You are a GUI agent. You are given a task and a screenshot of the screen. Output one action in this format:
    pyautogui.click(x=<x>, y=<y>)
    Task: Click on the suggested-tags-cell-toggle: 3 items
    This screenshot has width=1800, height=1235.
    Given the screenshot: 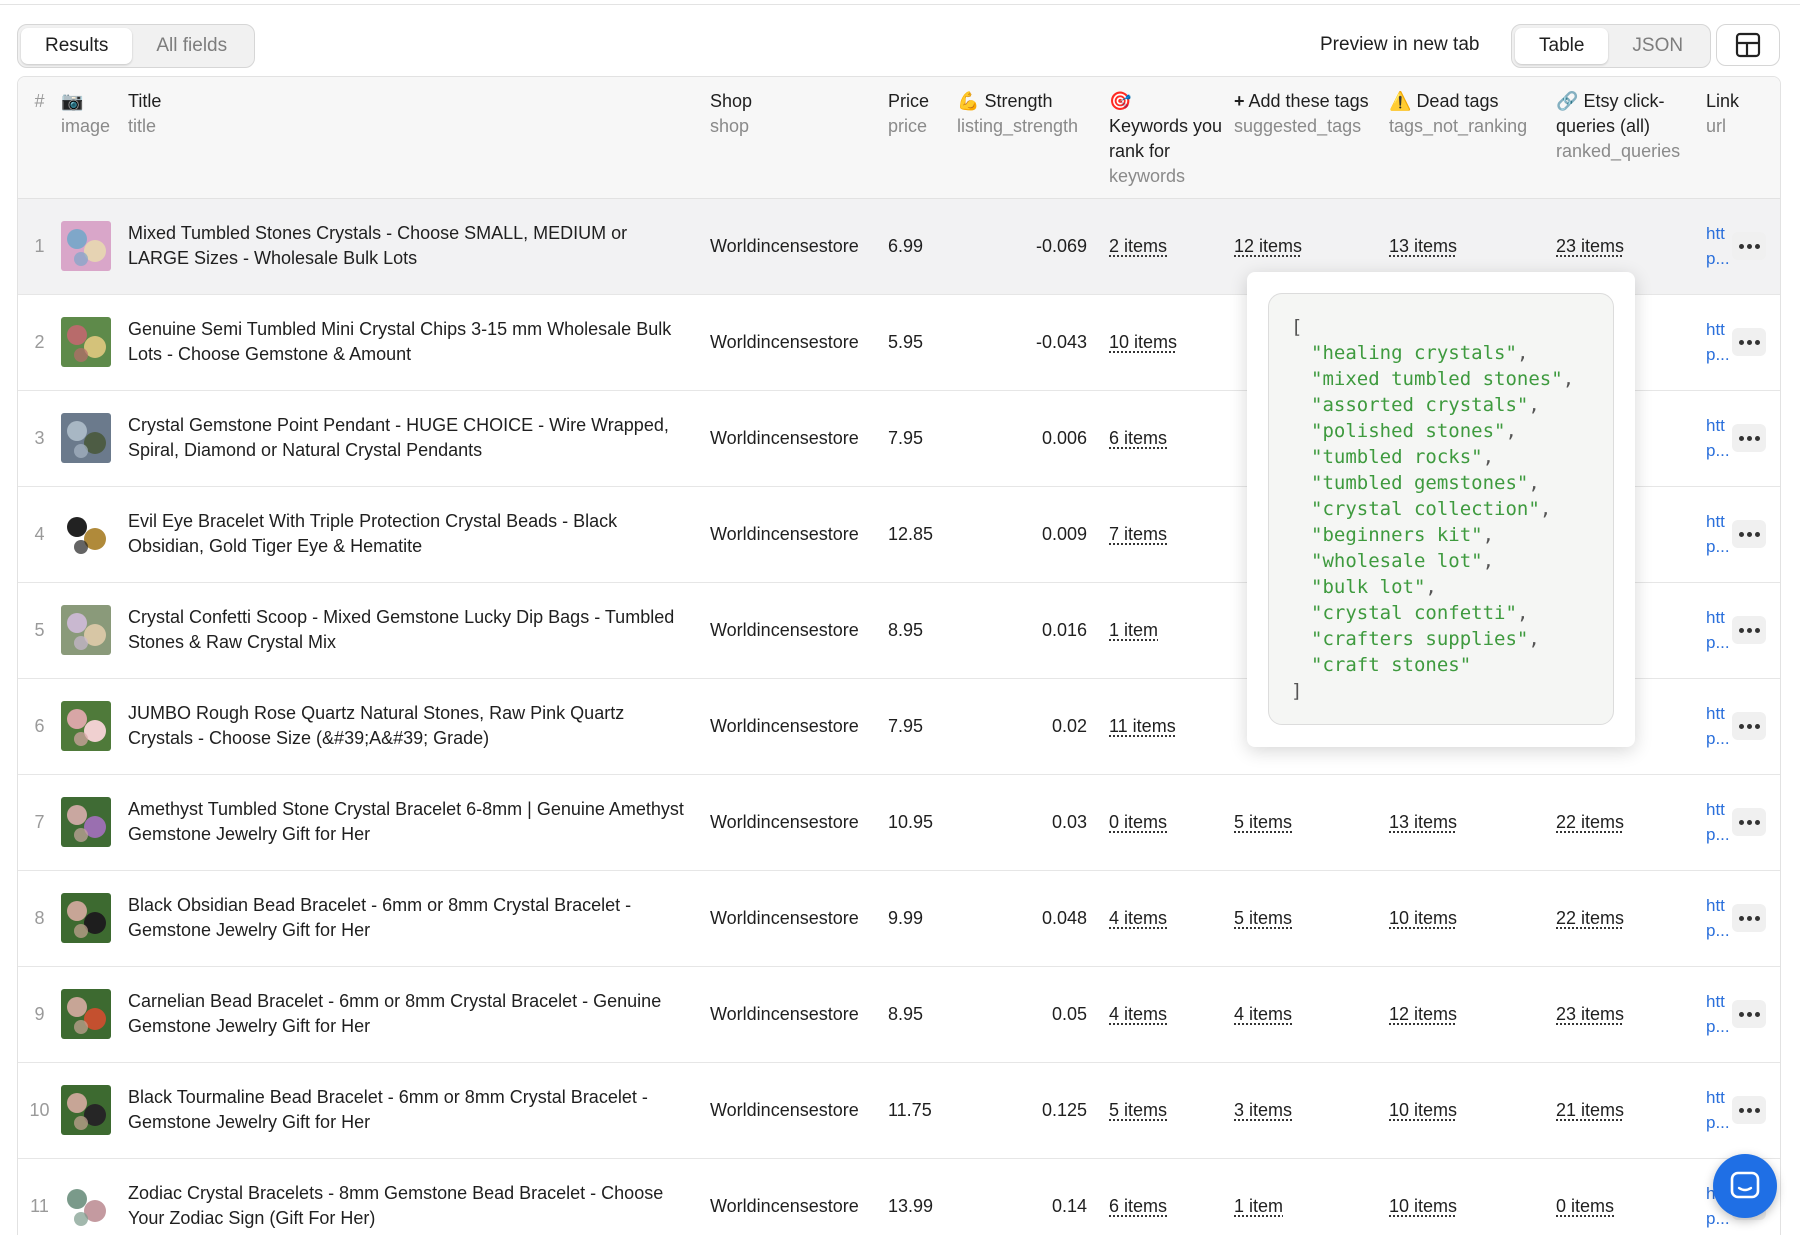 What is the action you would take?
    pyautogui.click(x=1263, y=1110)
    